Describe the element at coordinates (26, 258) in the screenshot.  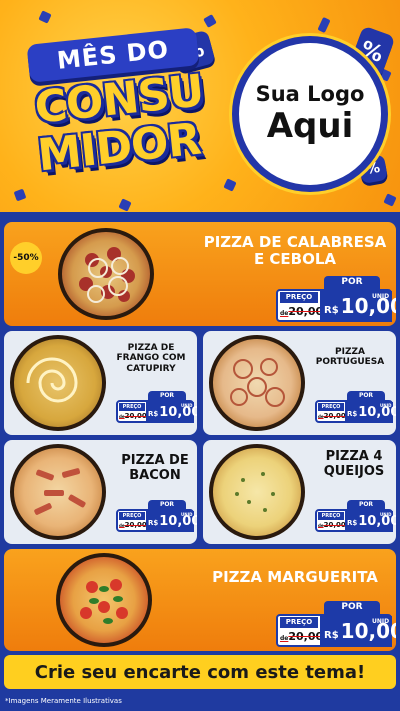
I see `discount-badge: -50%` at that location.